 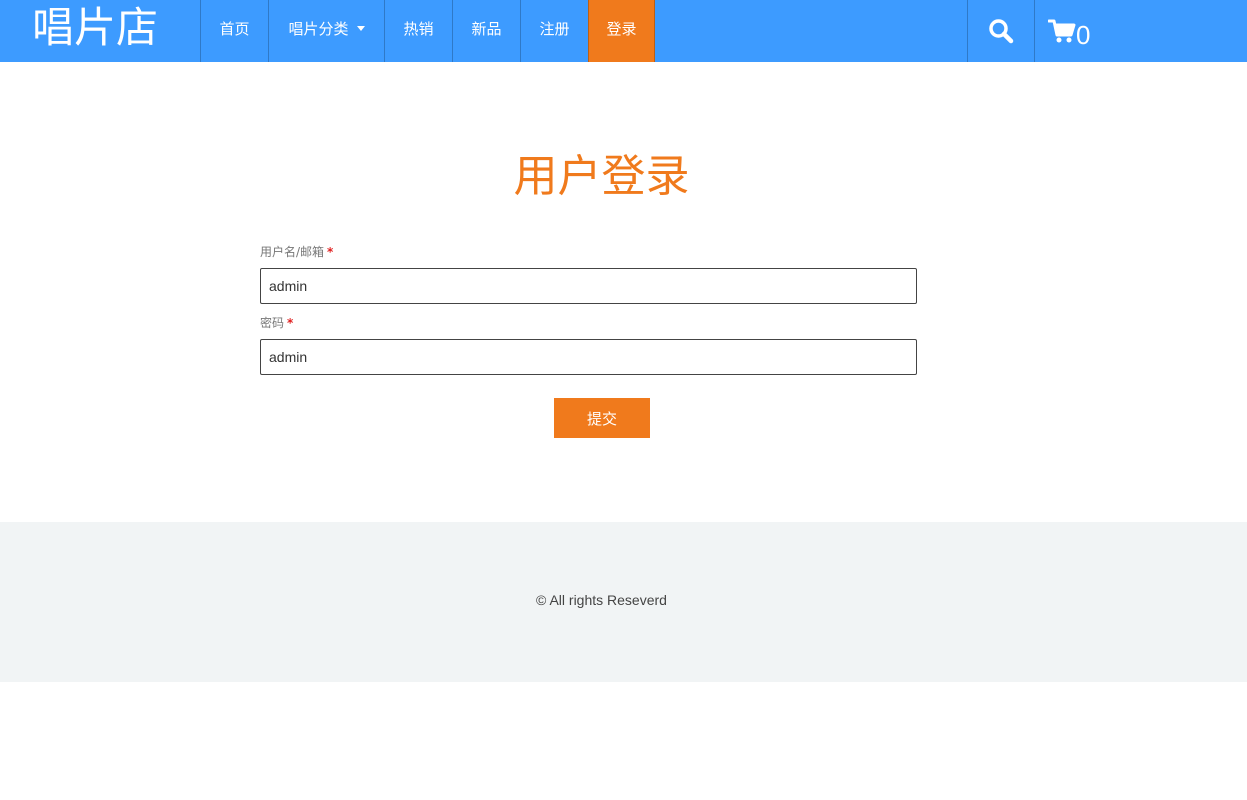 I want to click on brand-logo: 唱片店, so click(x=95, y=31).